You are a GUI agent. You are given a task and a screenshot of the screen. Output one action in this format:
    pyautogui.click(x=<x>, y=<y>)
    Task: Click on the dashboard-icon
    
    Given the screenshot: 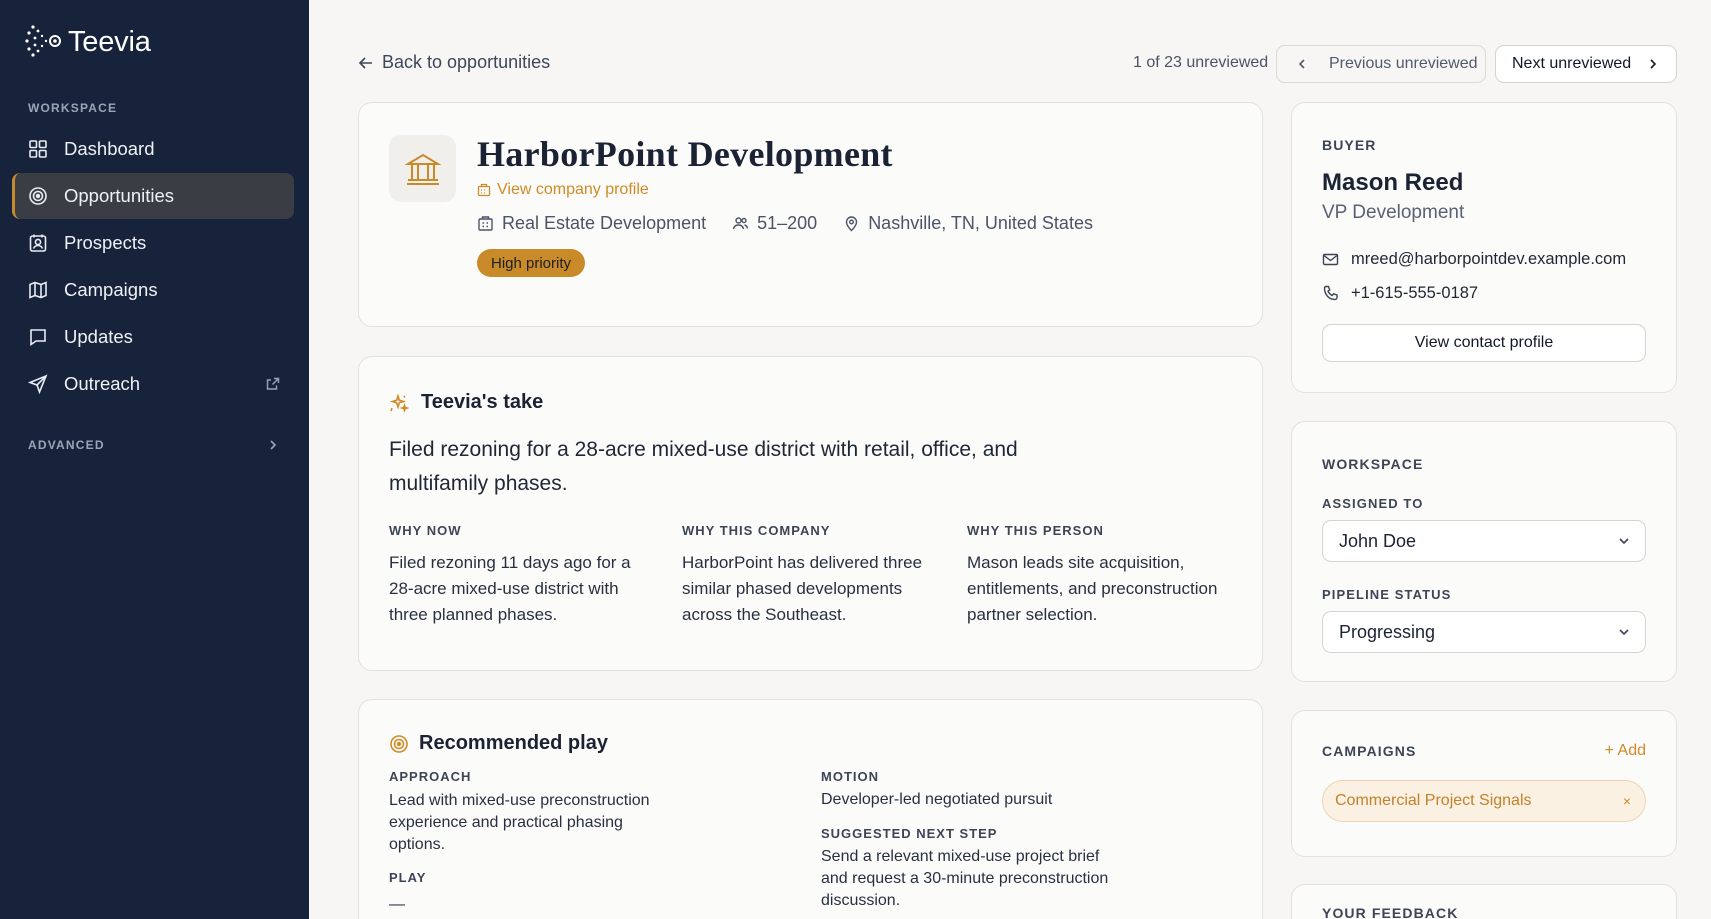 What is the action you would take?
    pyautogui.click(x=38, y=149)
    